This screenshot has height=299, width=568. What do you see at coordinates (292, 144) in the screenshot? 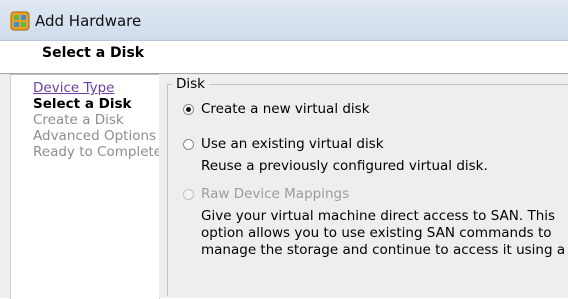
I see `use-existing-disk-label: Use an existing virtual disk` at bounding box center [292, 144].